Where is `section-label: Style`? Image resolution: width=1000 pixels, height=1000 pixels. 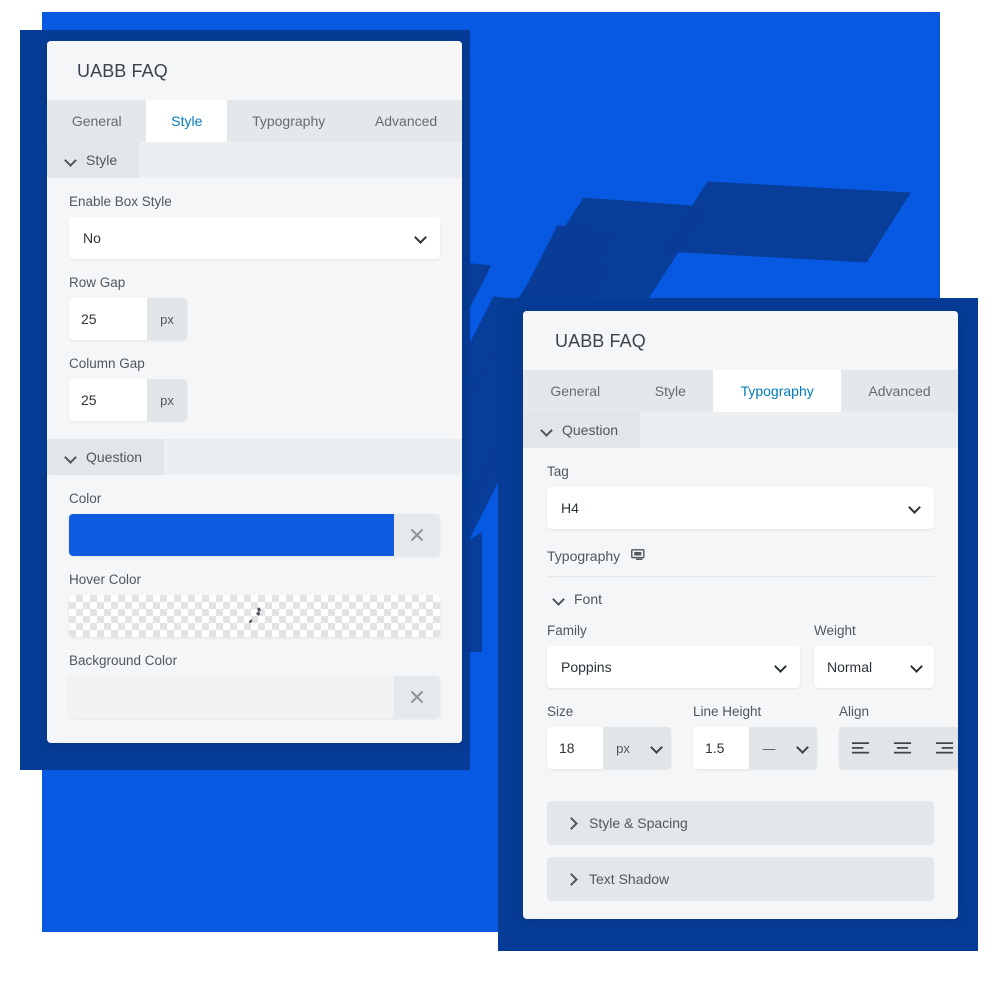 section-label: Style is located at coordinates (102, 160).